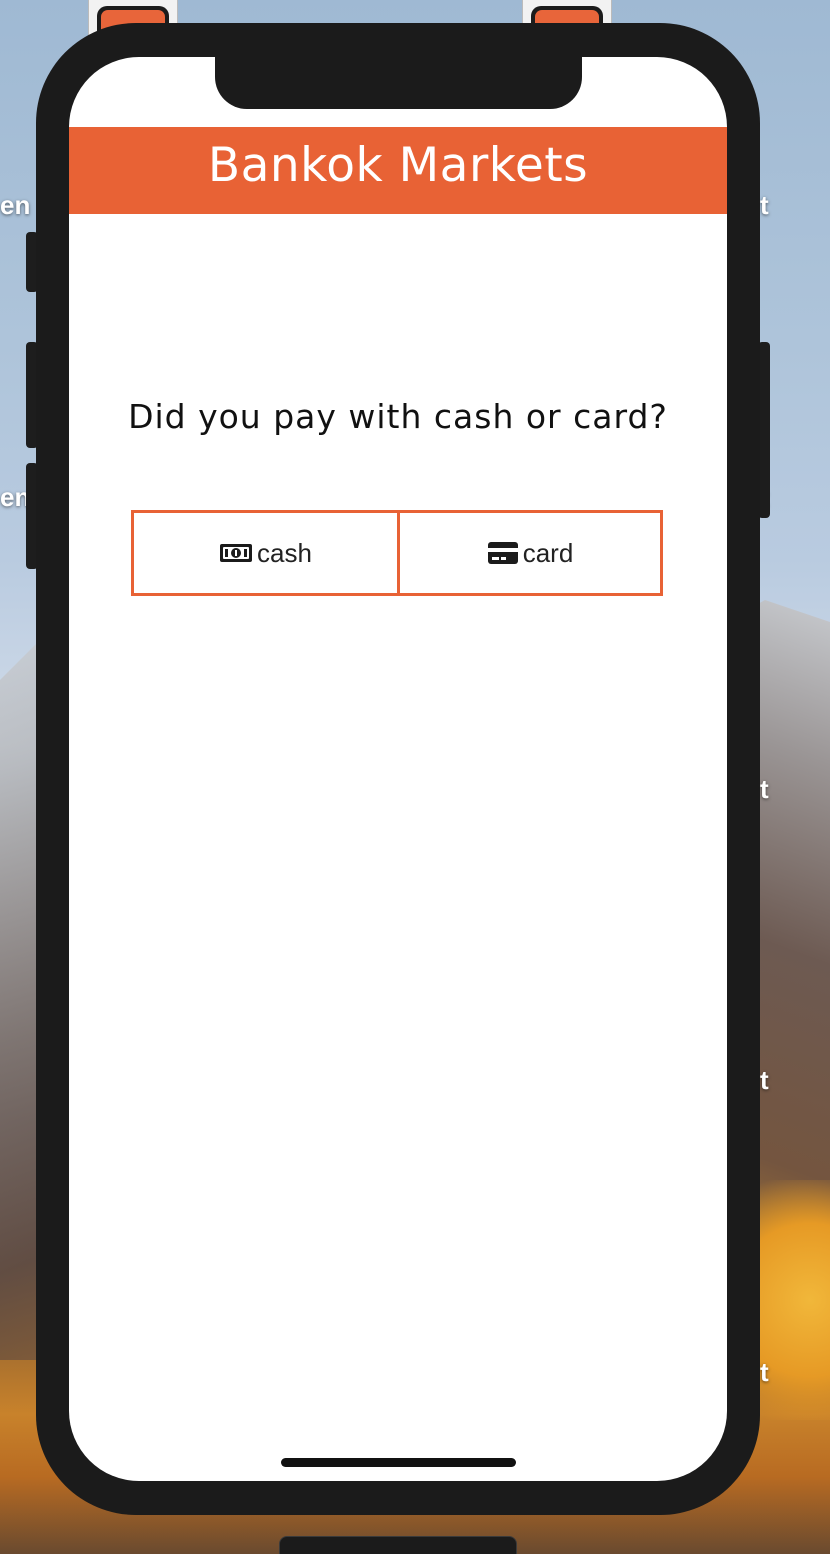 The width and height of the screenshot is (830, 1554). I want to click on credit-card-icon, so click(503, 553).